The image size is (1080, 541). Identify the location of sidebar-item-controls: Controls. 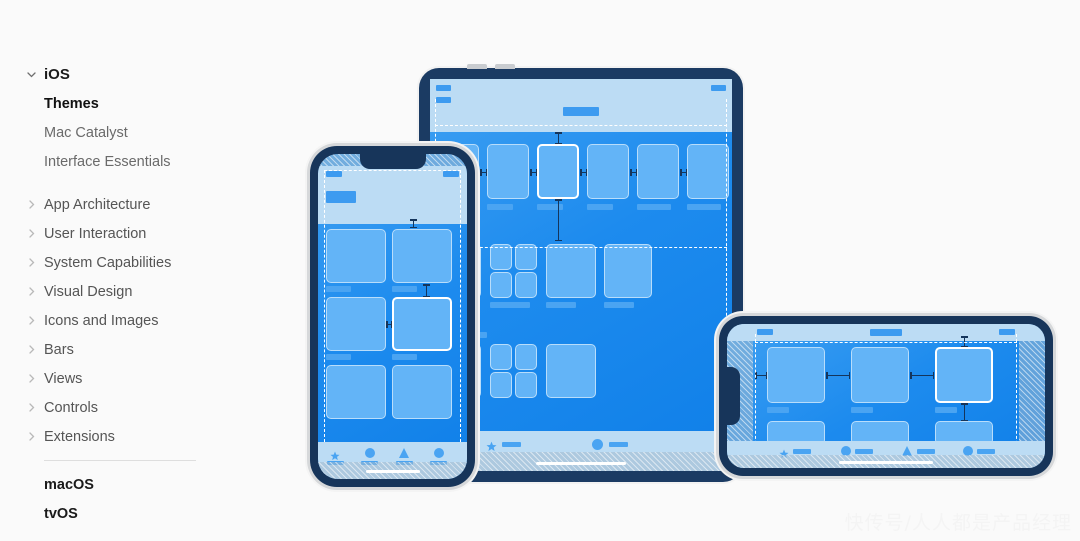
(125, 407).